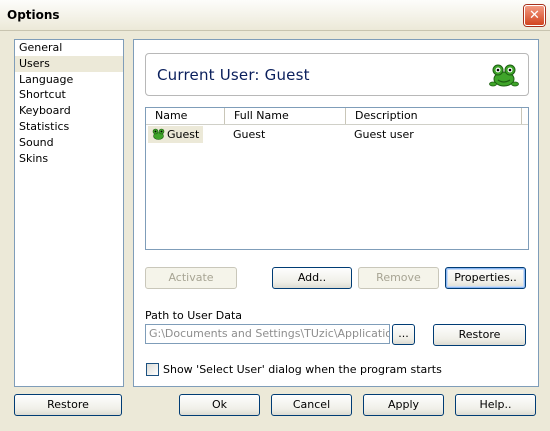 Image resolution: width=550 pixels, height=431 pixels. I want to click on window-title: Options, so click(33, 15).